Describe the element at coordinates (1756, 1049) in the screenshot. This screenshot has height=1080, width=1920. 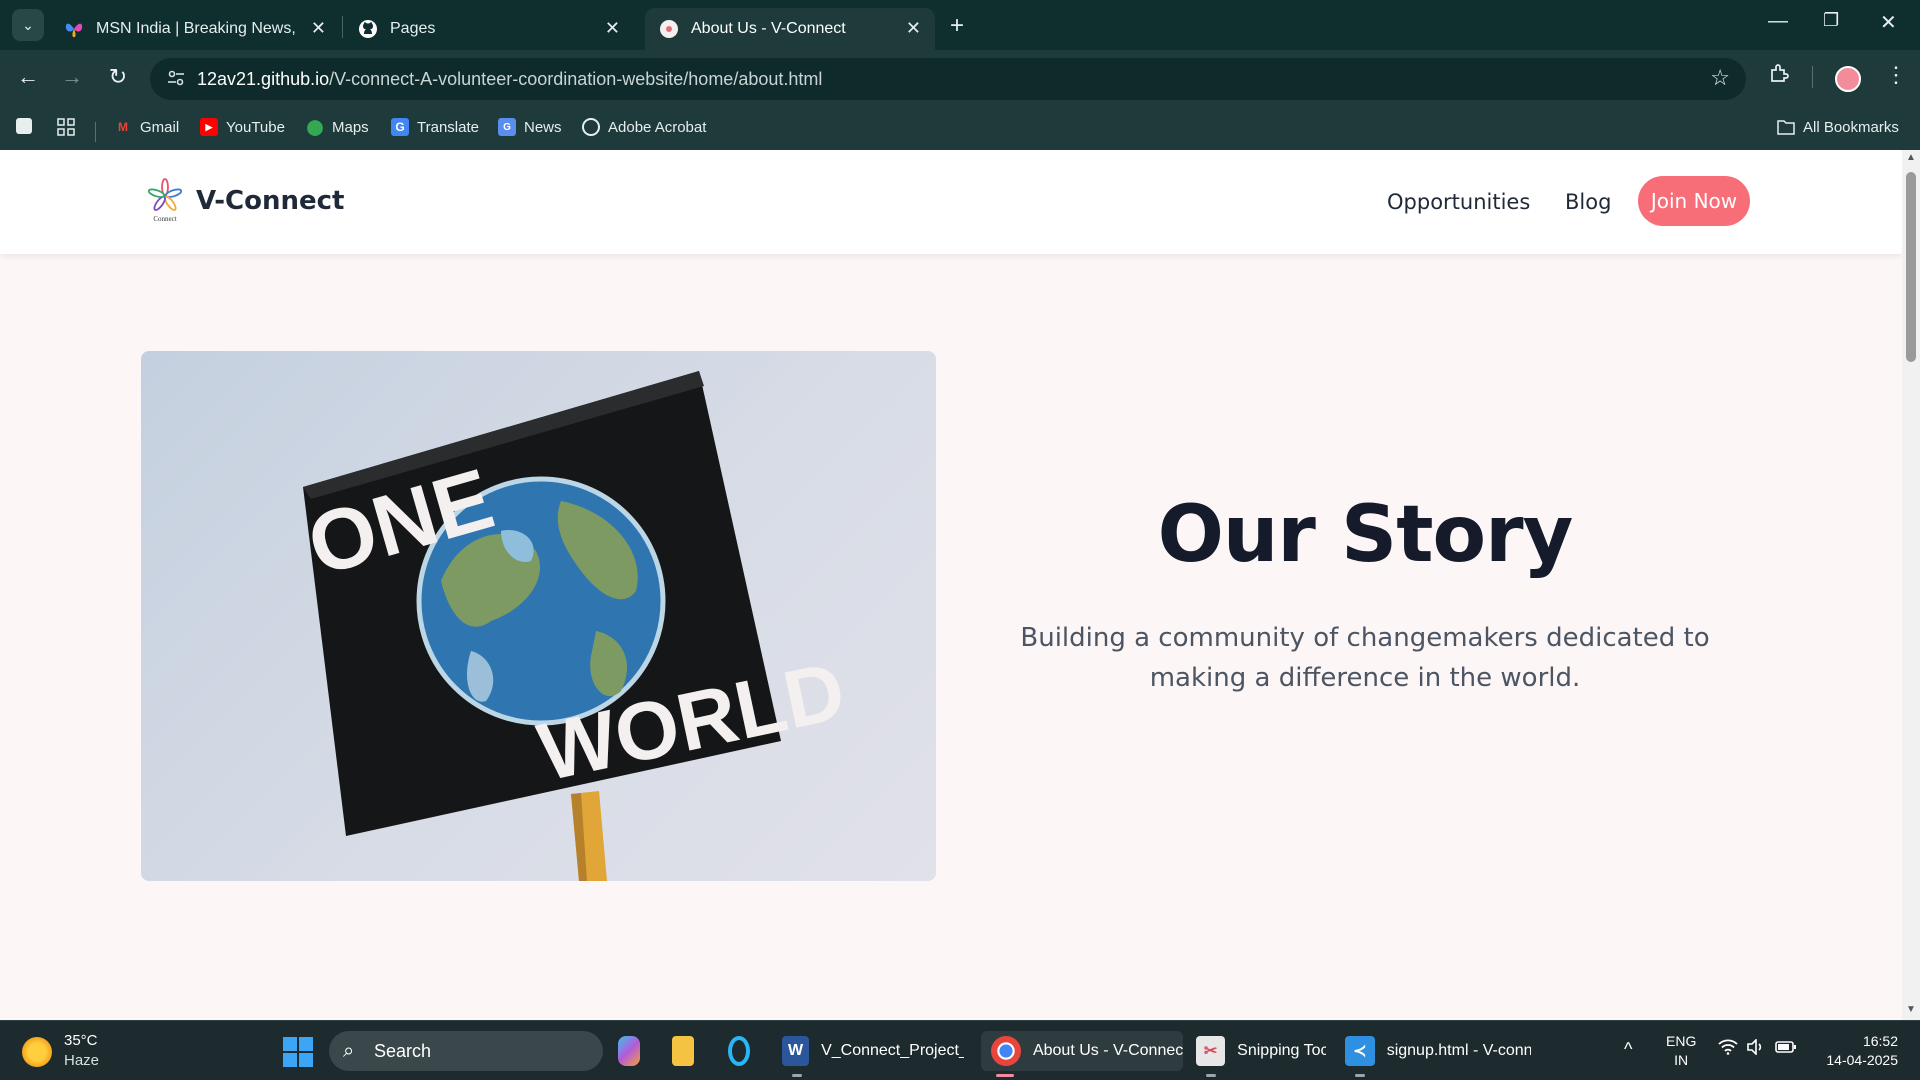
I see `volume-icon` at that location.